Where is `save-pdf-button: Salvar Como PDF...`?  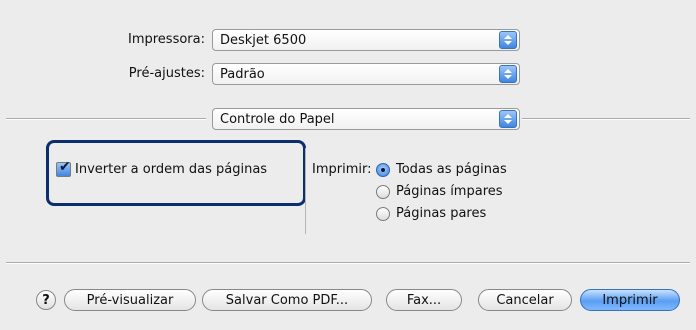
save-pdf-button: Salvar Como PDF... is located at coordinates (287, 300).